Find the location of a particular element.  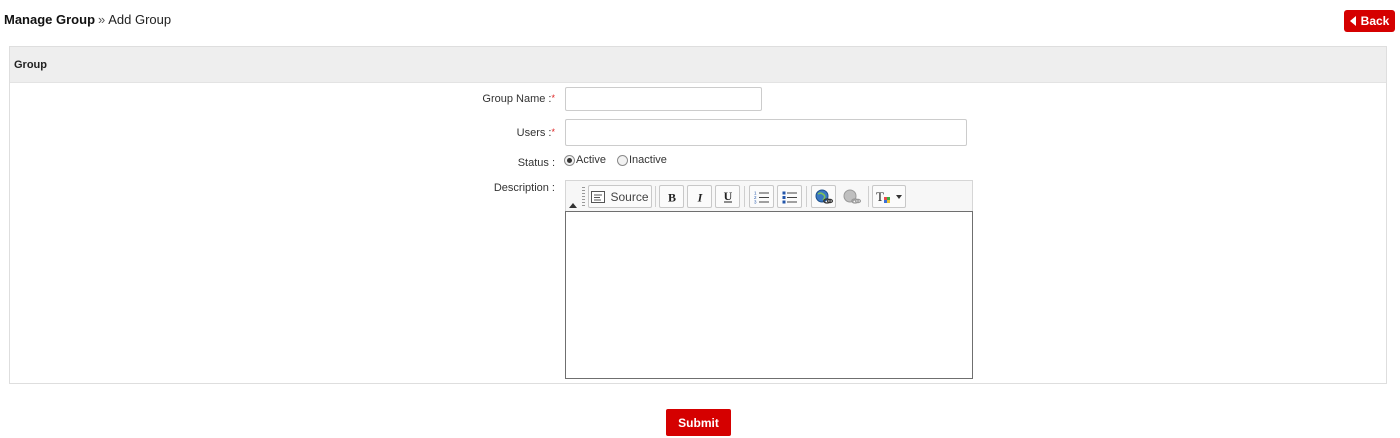

users-label: Users :* is located at coordinates (455, 133).